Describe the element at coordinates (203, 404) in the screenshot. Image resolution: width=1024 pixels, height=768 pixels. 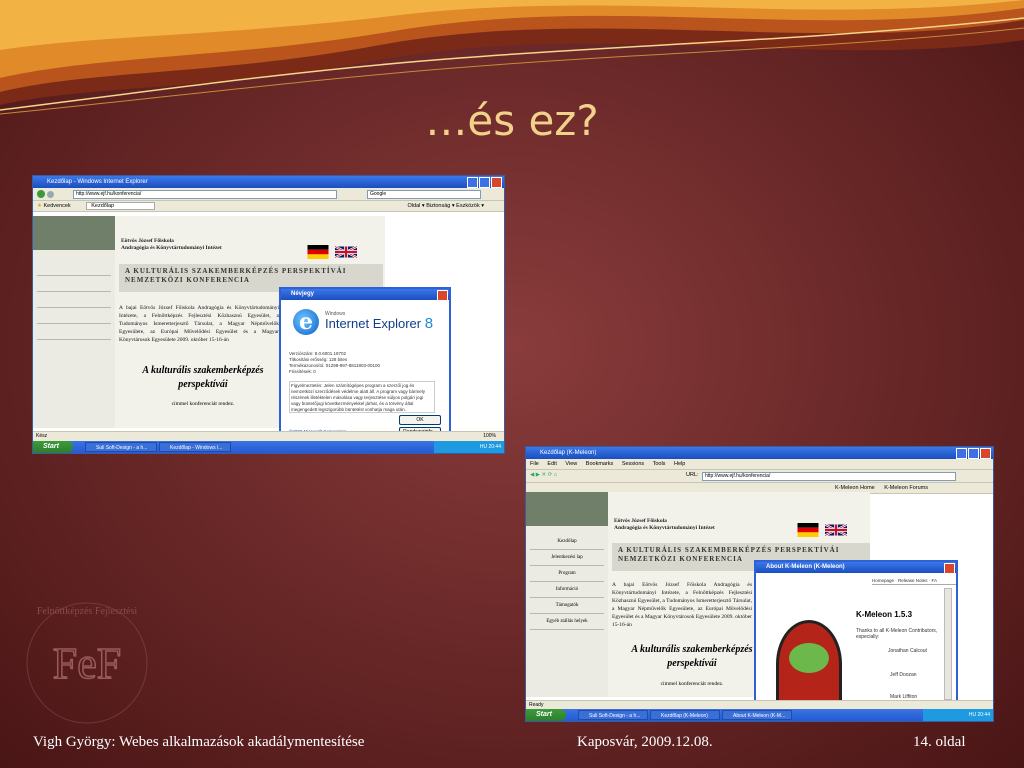
I see `ie-subtitle: címmel konferenciát rendez.` at that location.